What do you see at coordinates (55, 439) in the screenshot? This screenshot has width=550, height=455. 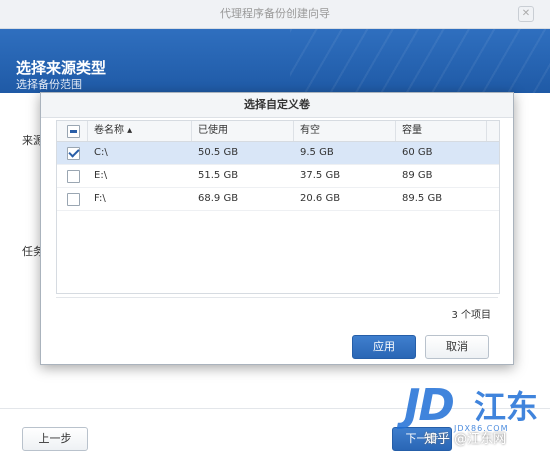 I see `previous-button: 上一步` at bounding box center [55, 439].